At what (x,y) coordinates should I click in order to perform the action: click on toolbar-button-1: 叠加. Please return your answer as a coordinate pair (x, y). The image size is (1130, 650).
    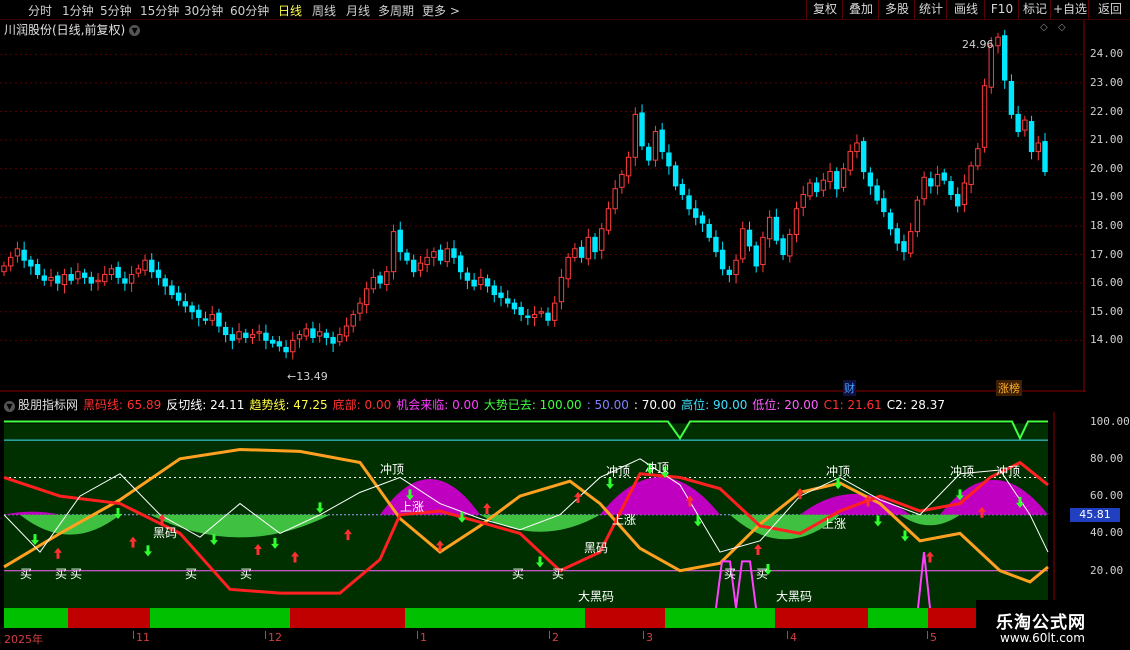
    Looking at the image, I should click on (860, 9).